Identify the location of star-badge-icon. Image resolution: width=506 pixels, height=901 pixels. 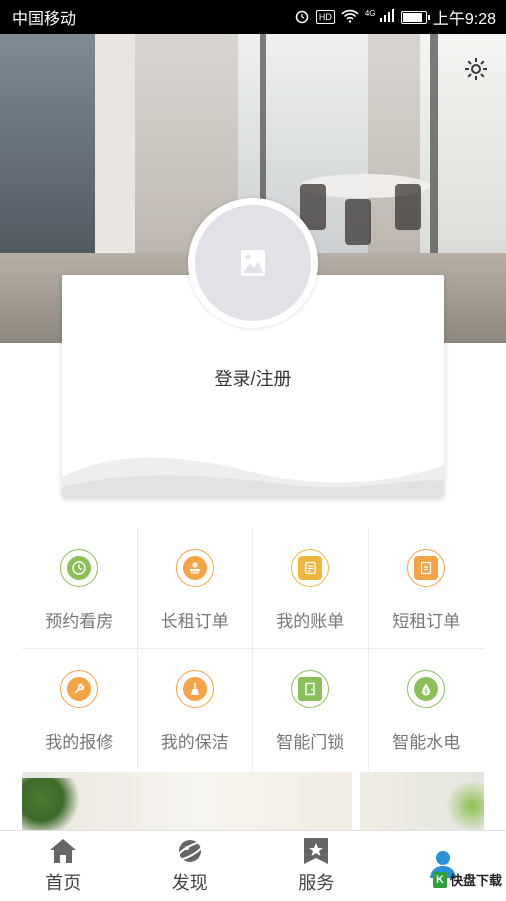
(316, 851).